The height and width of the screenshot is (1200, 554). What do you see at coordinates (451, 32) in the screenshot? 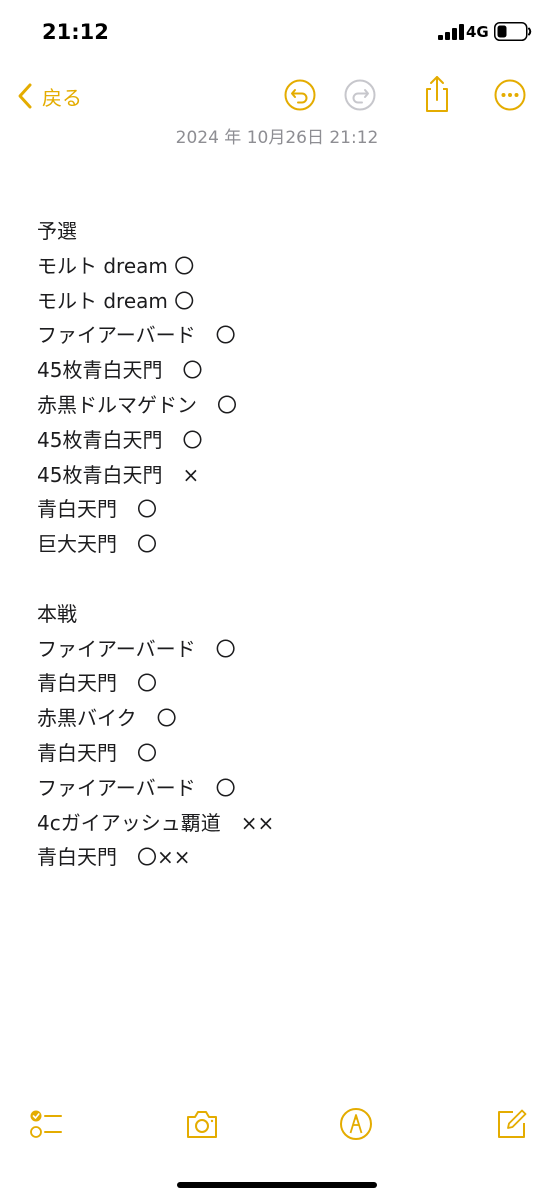
I see `signal-icon` at bounding box center [451, 32].